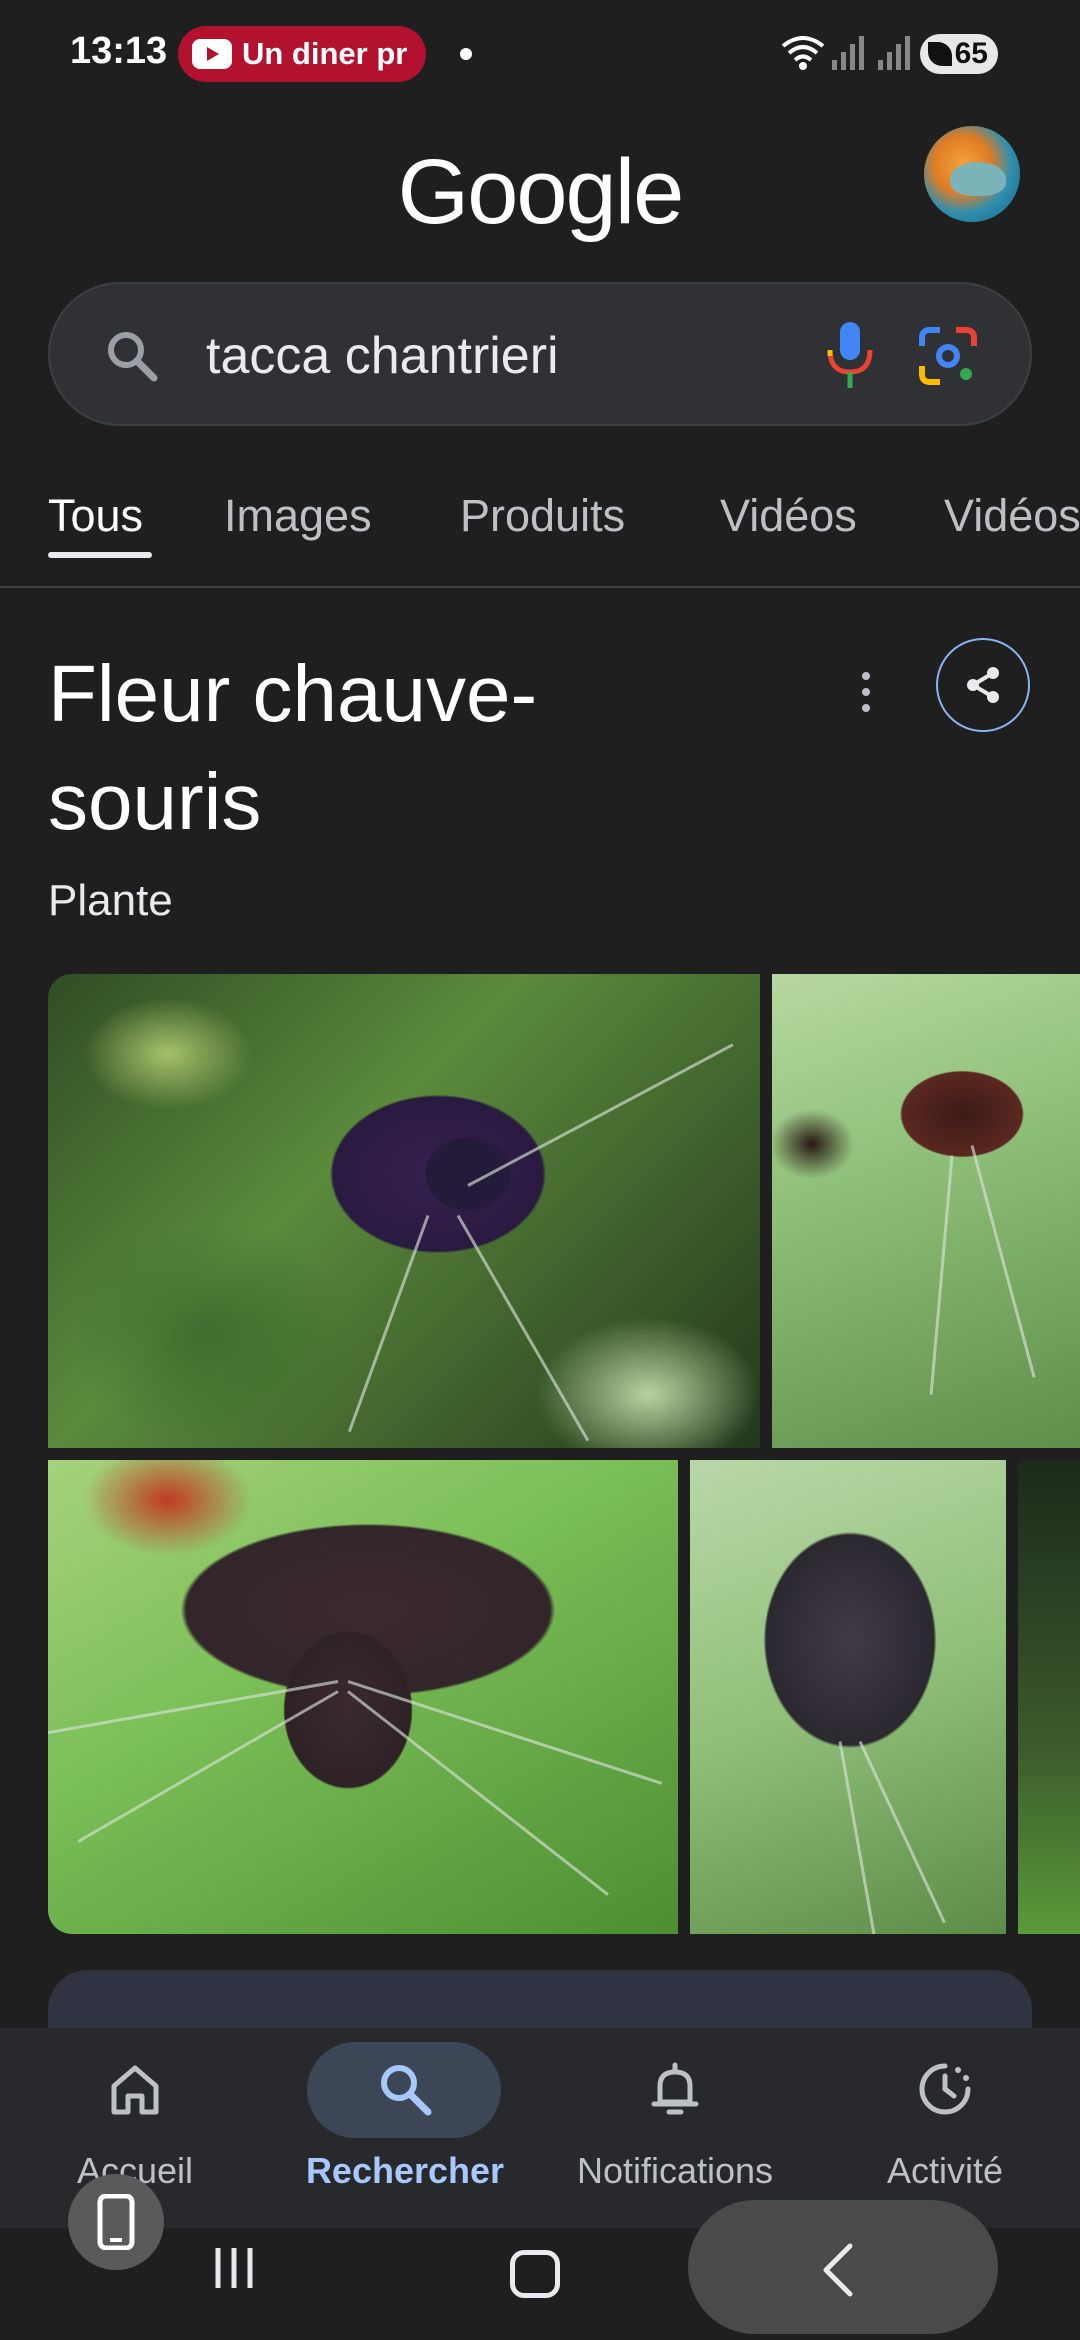 The image size is (1080, 2340). I want to click on nav-label-search: Rechercher, so click(405, 2170).